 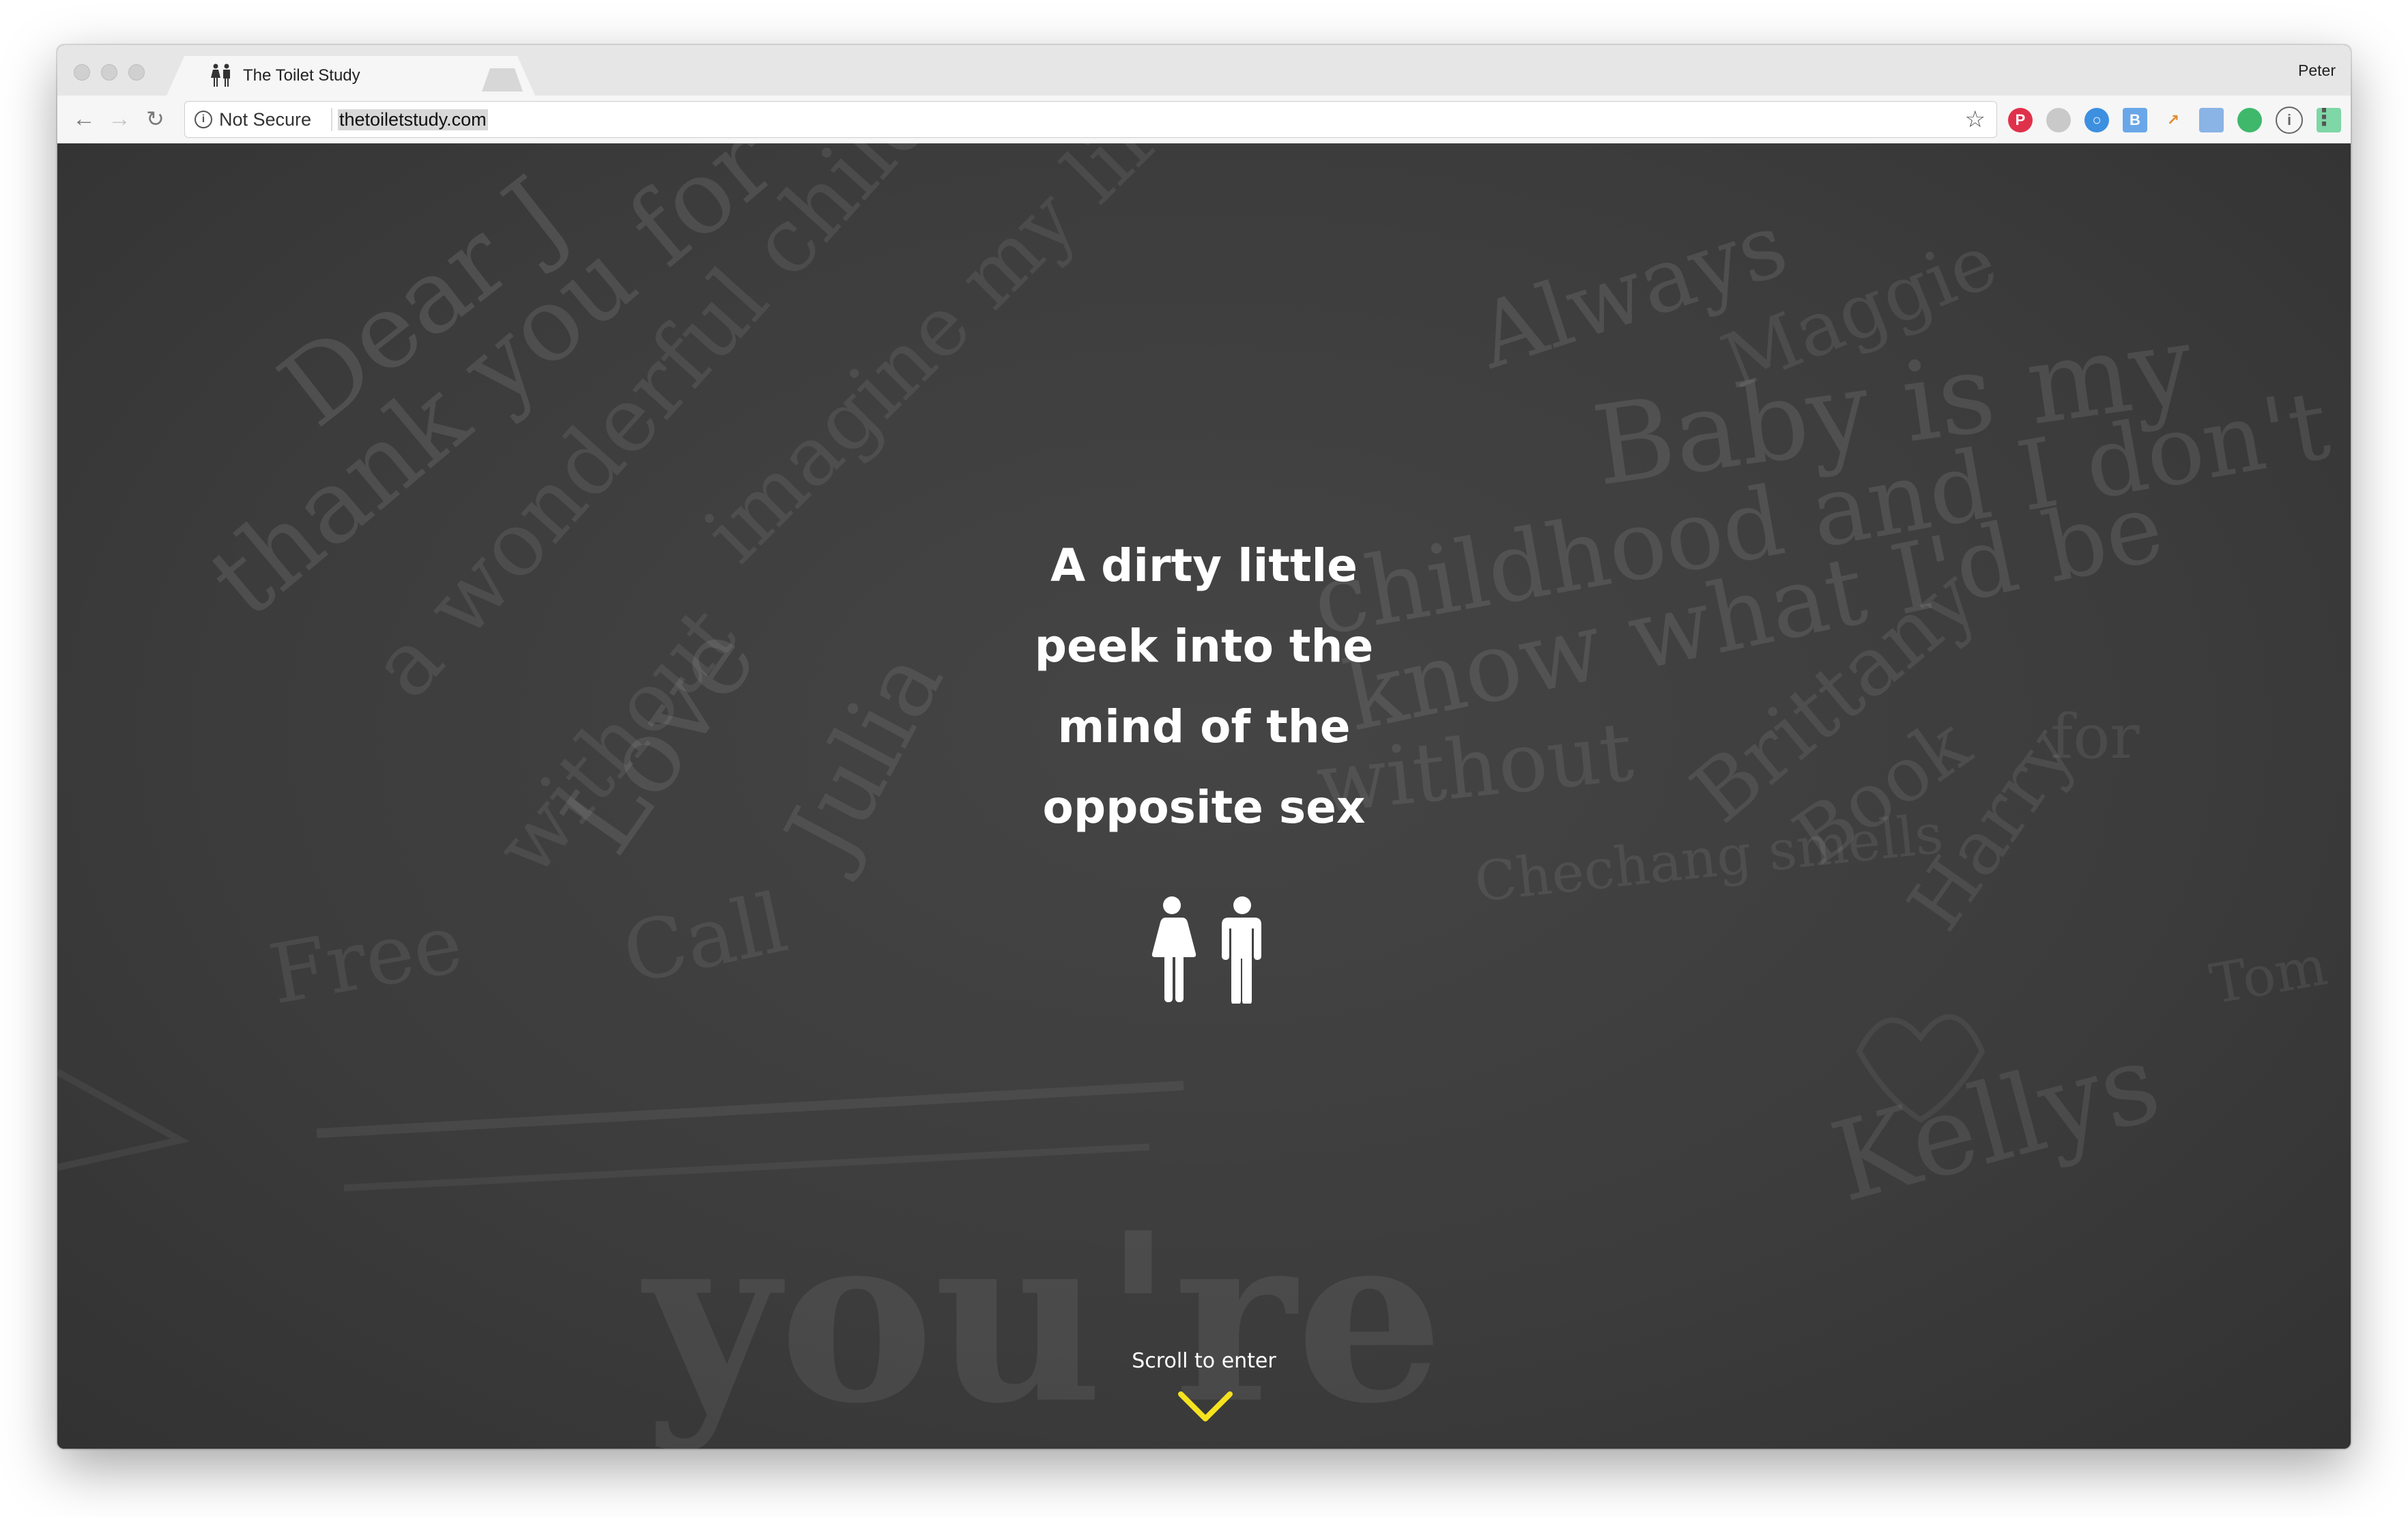 I want to click on graffiti-text: Free, so click(x=366, y=959).